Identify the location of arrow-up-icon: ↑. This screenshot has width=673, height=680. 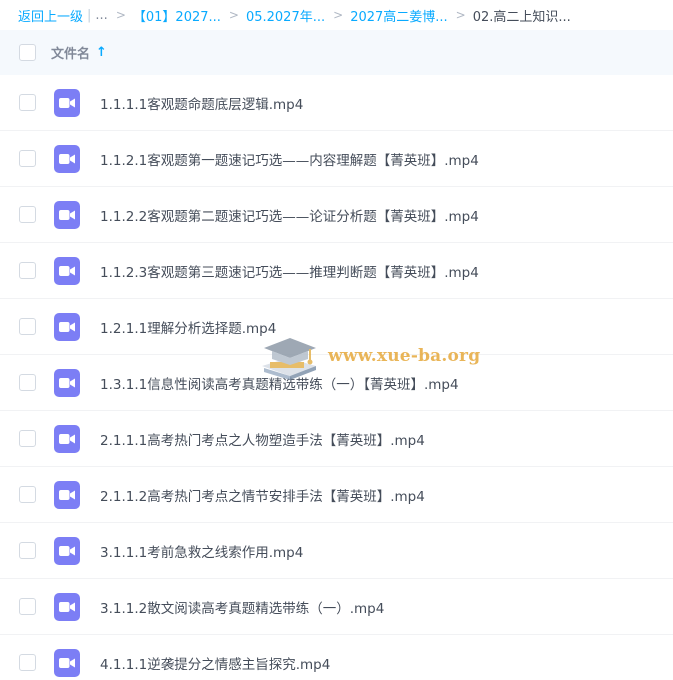
(101, 52).